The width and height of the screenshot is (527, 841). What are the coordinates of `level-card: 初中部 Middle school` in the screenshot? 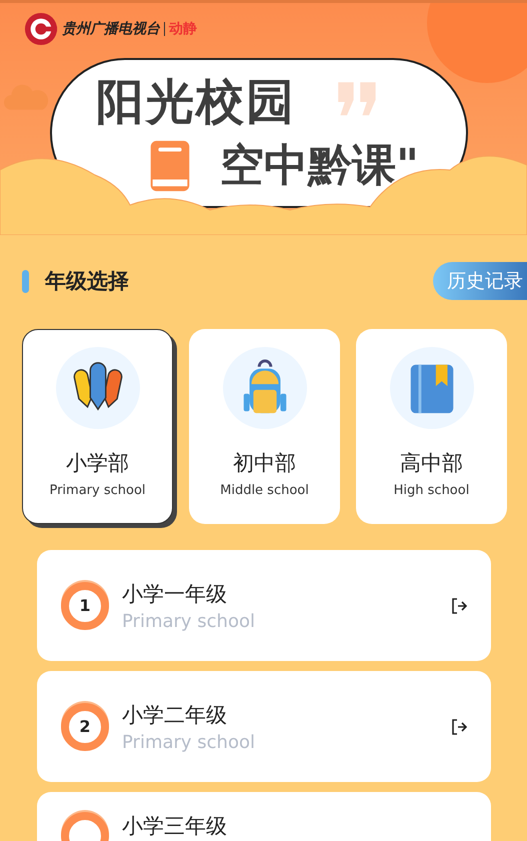 It's located at (264, 426).